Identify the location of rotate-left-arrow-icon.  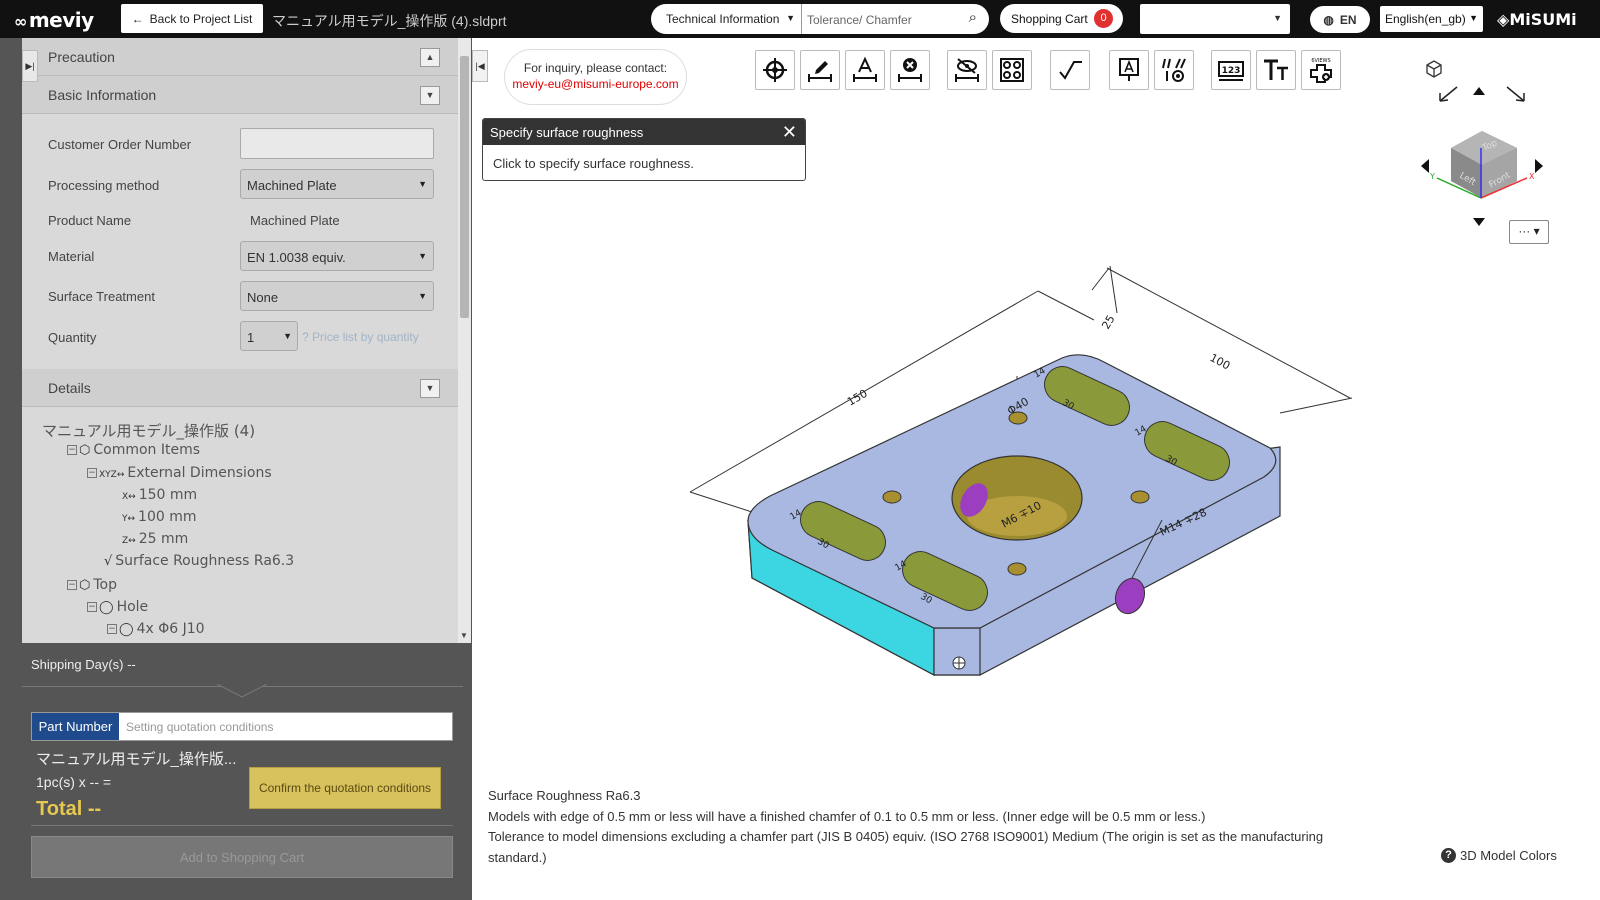
(1425, 166).